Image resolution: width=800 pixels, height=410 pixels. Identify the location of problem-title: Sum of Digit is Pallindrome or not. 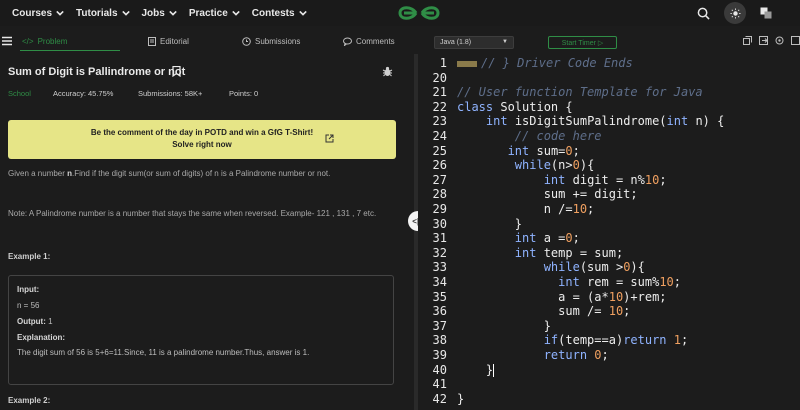
(97, 72).